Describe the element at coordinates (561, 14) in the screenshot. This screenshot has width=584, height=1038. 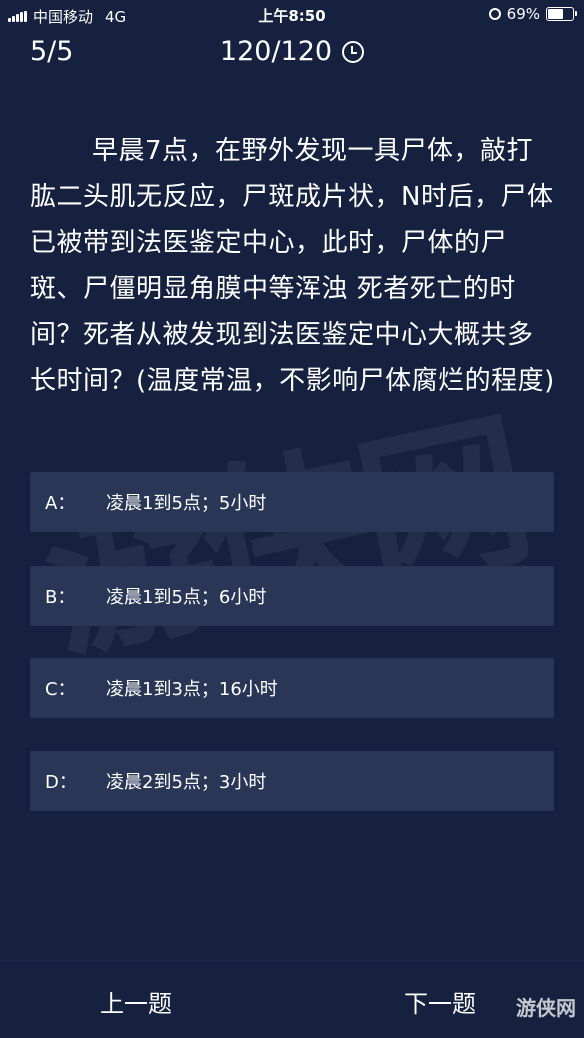
I see `battery-icon` at that location.